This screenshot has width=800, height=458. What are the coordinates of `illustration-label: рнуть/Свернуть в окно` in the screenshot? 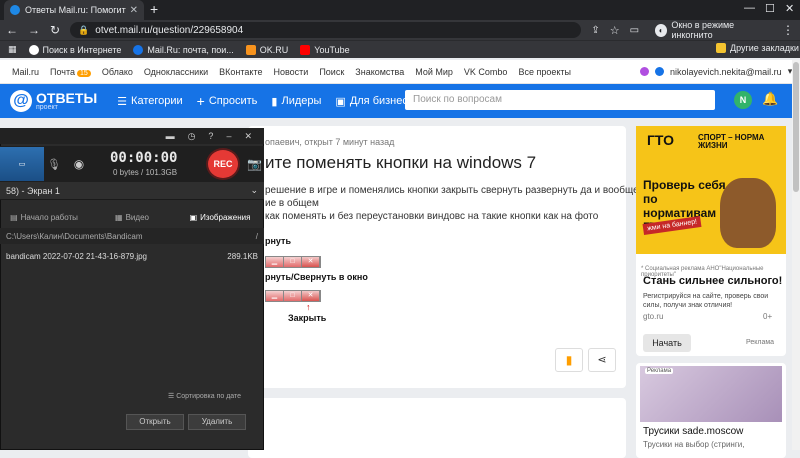 It's located at (316, 277).